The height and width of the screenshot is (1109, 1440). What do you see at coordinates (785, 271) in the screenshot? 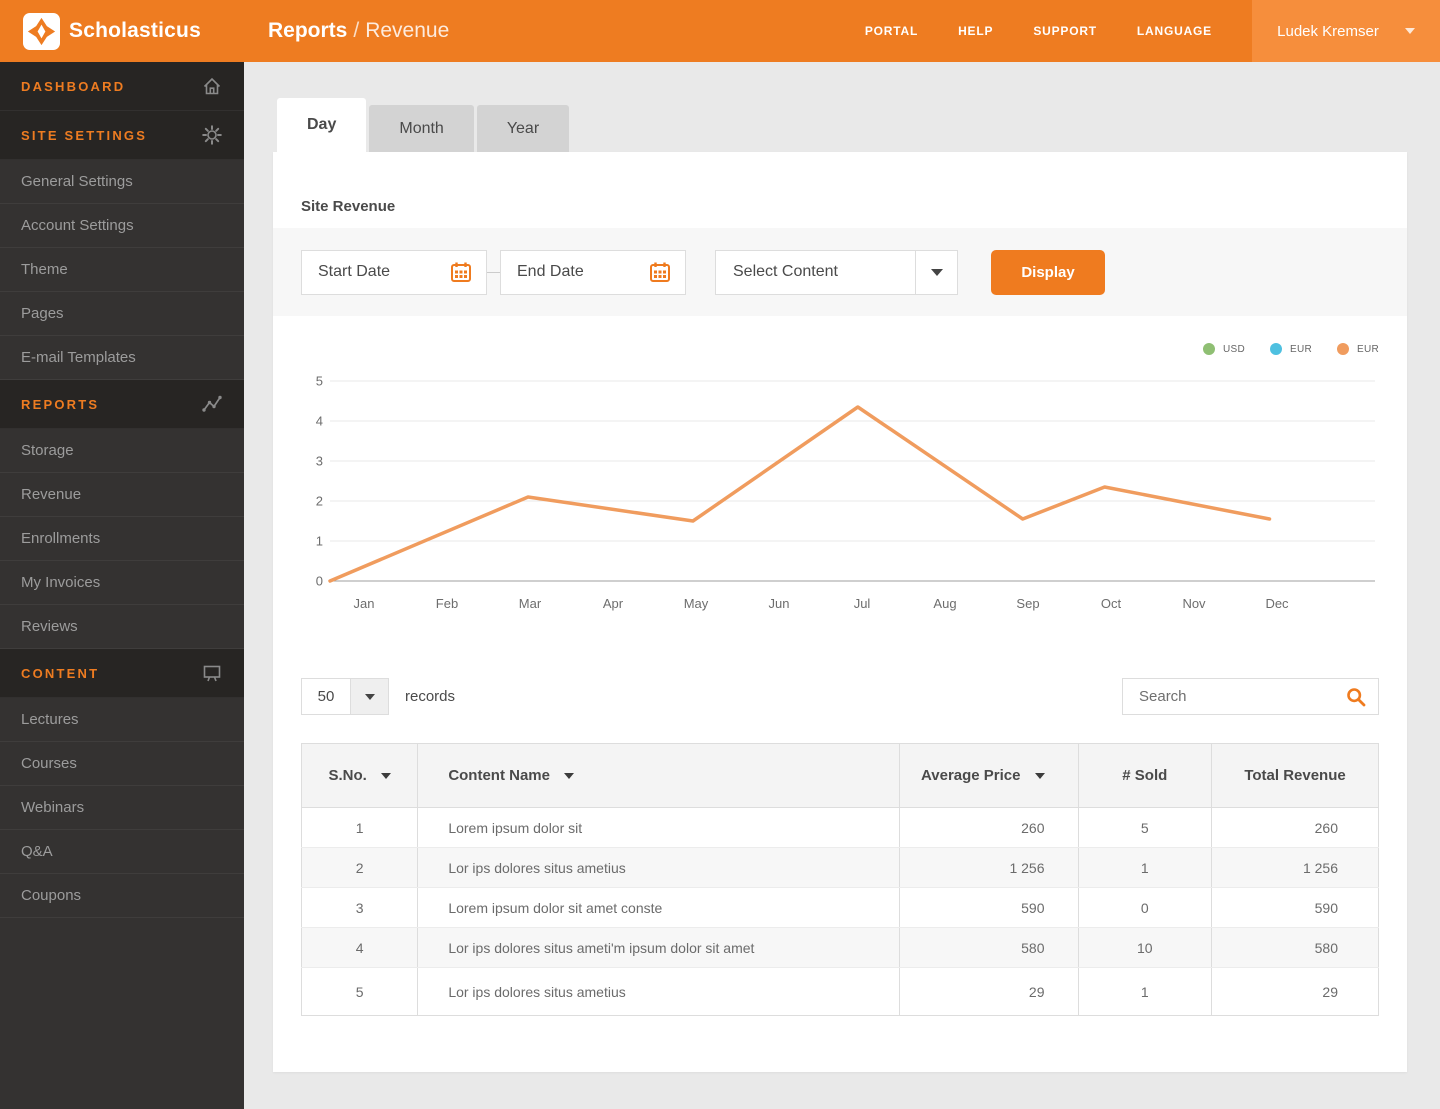
I see `select-content-label: Select Content` at bounding box center [785, 271].